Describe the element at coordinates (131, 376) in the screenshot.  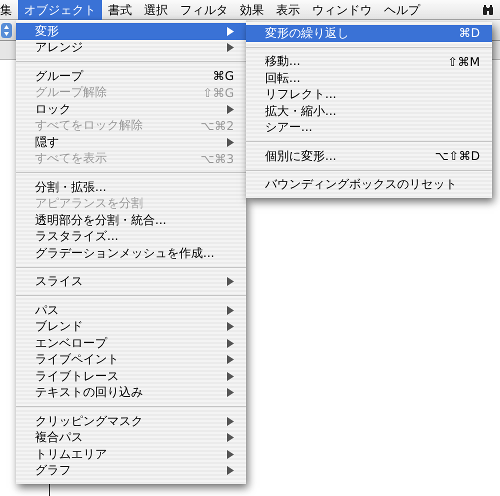
I see `menu-item: ライブトレース` at that location.